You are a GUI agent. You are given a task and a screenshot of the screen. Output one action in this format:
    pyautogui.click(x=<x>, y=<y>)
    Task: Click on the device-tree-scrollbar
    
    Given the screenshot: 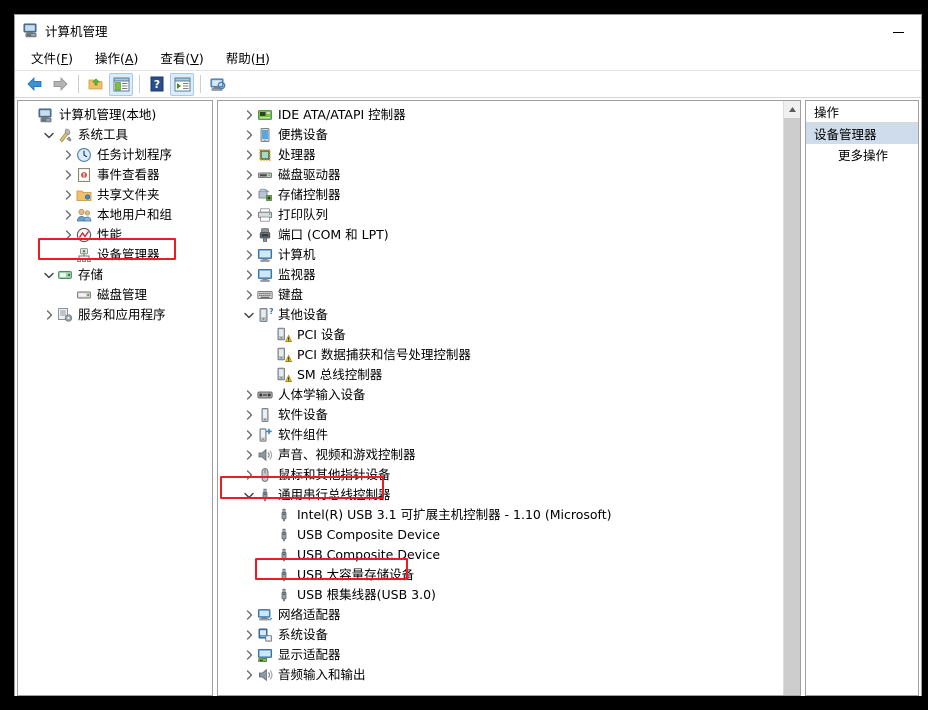 What is the action you would take?
    pyautogui.click(x=791, y=398)
    